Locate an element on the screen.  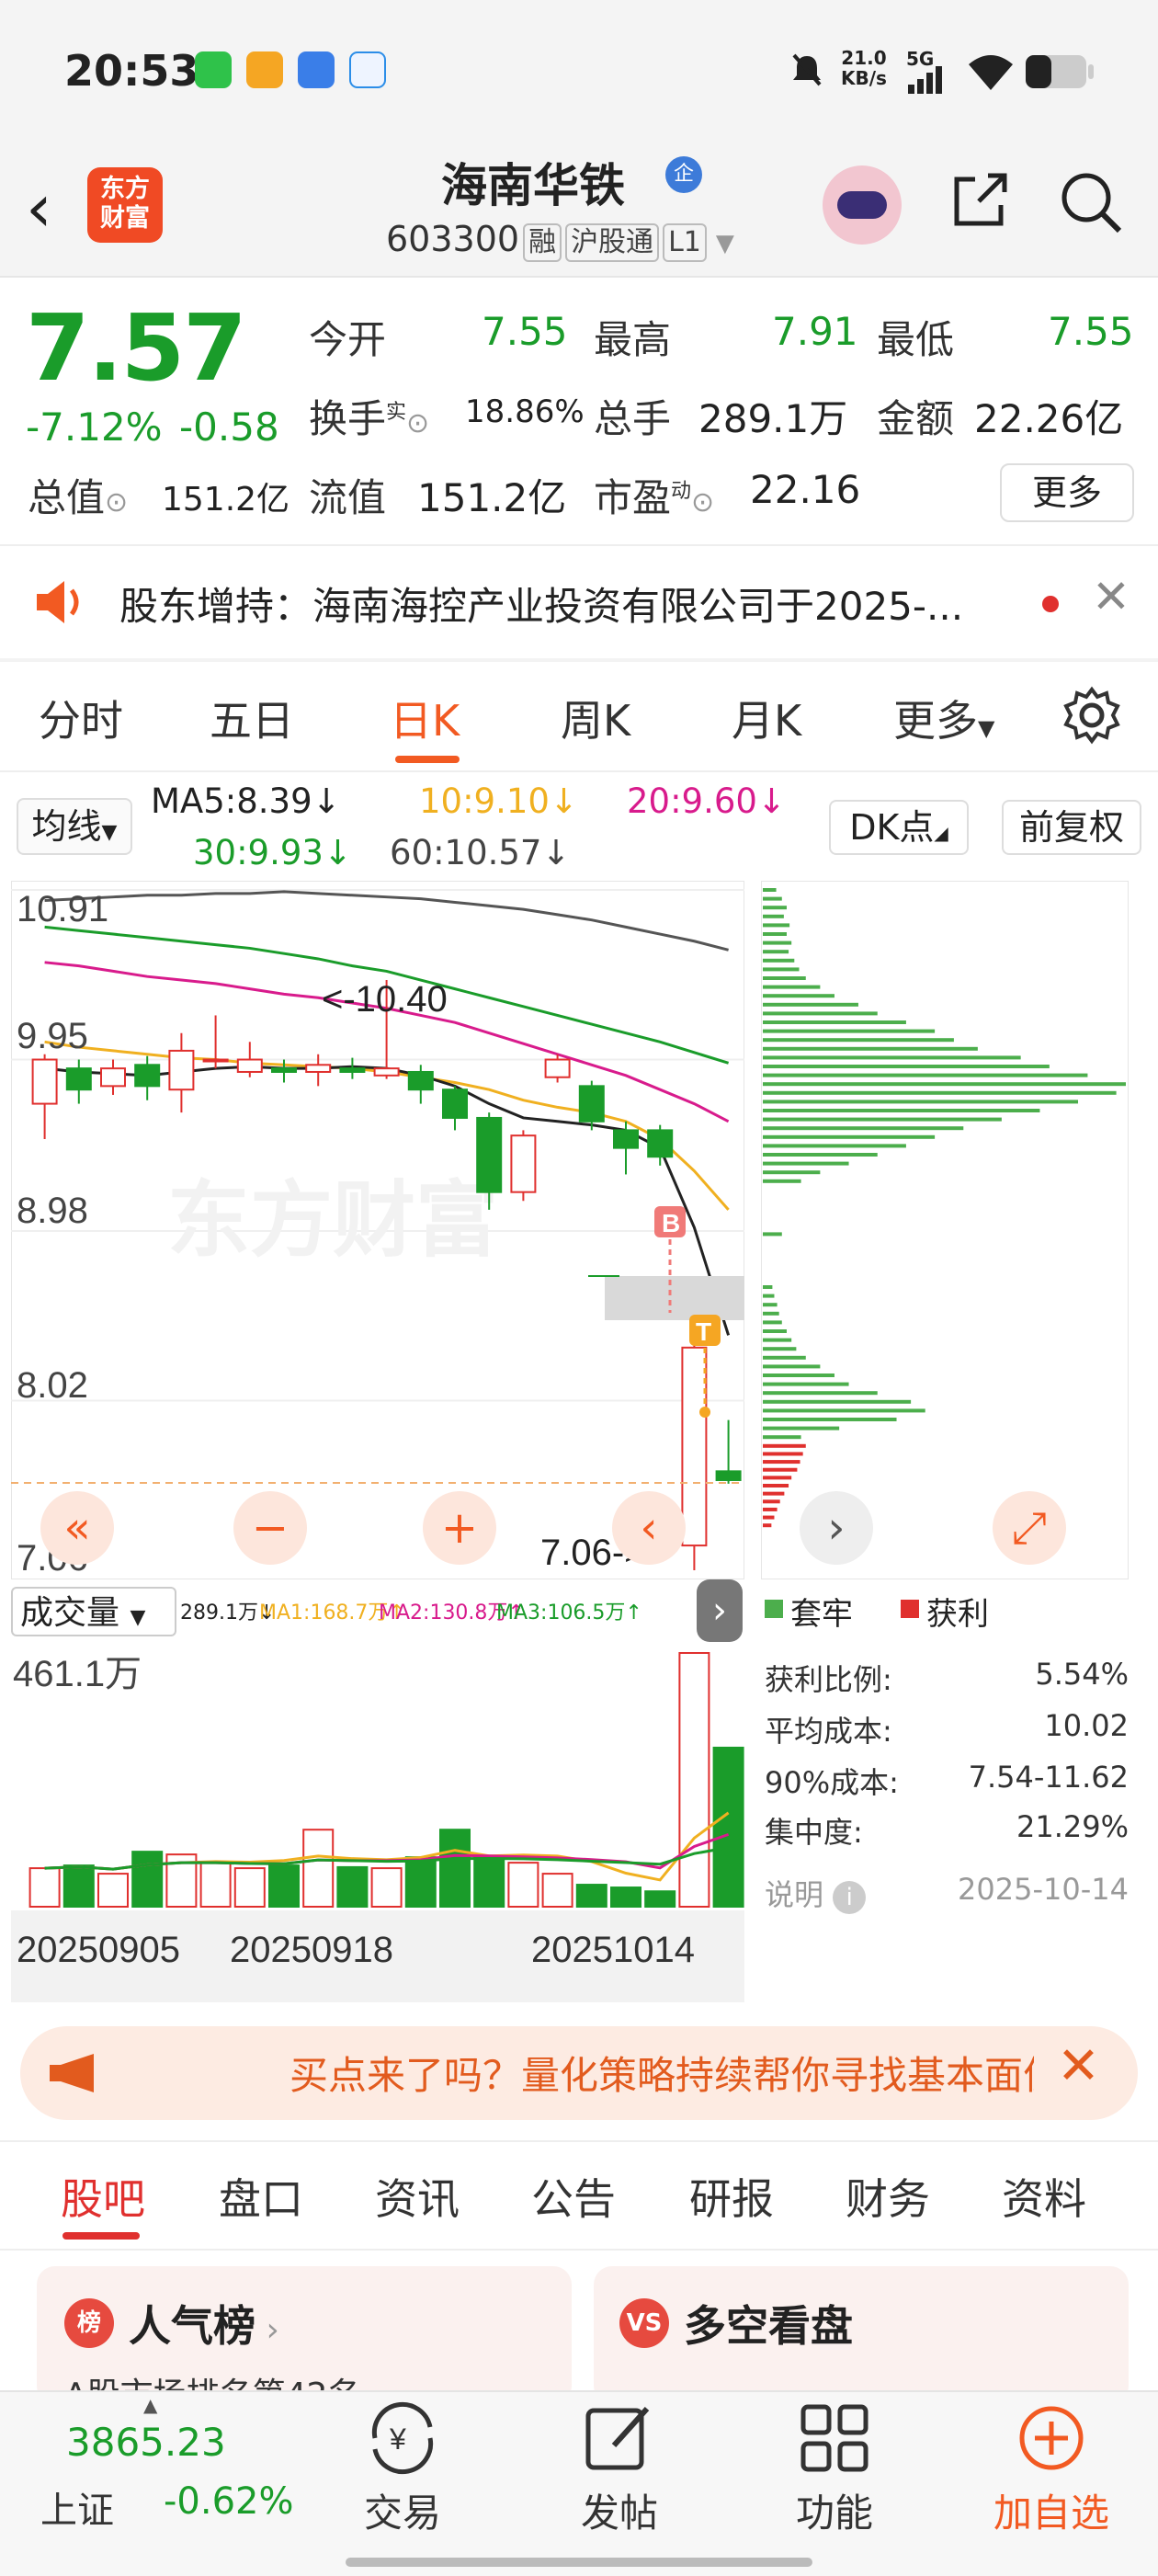
dropdown-triangle-icon: ▼ is located at coordinates (725, 243).